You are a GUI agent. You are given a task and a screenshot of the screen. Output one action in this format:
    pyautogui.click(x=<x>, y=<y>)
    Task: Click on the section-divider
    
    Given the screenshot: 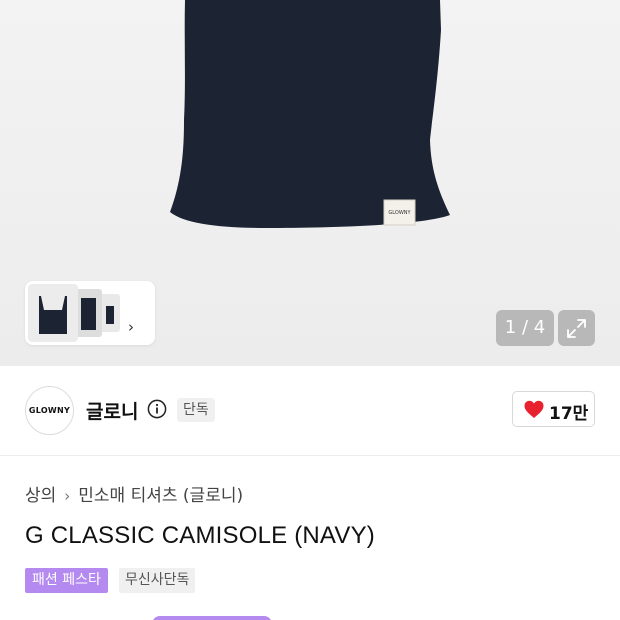 What is the action you would take?
    pyautogui.click(x=310, y=455)
    